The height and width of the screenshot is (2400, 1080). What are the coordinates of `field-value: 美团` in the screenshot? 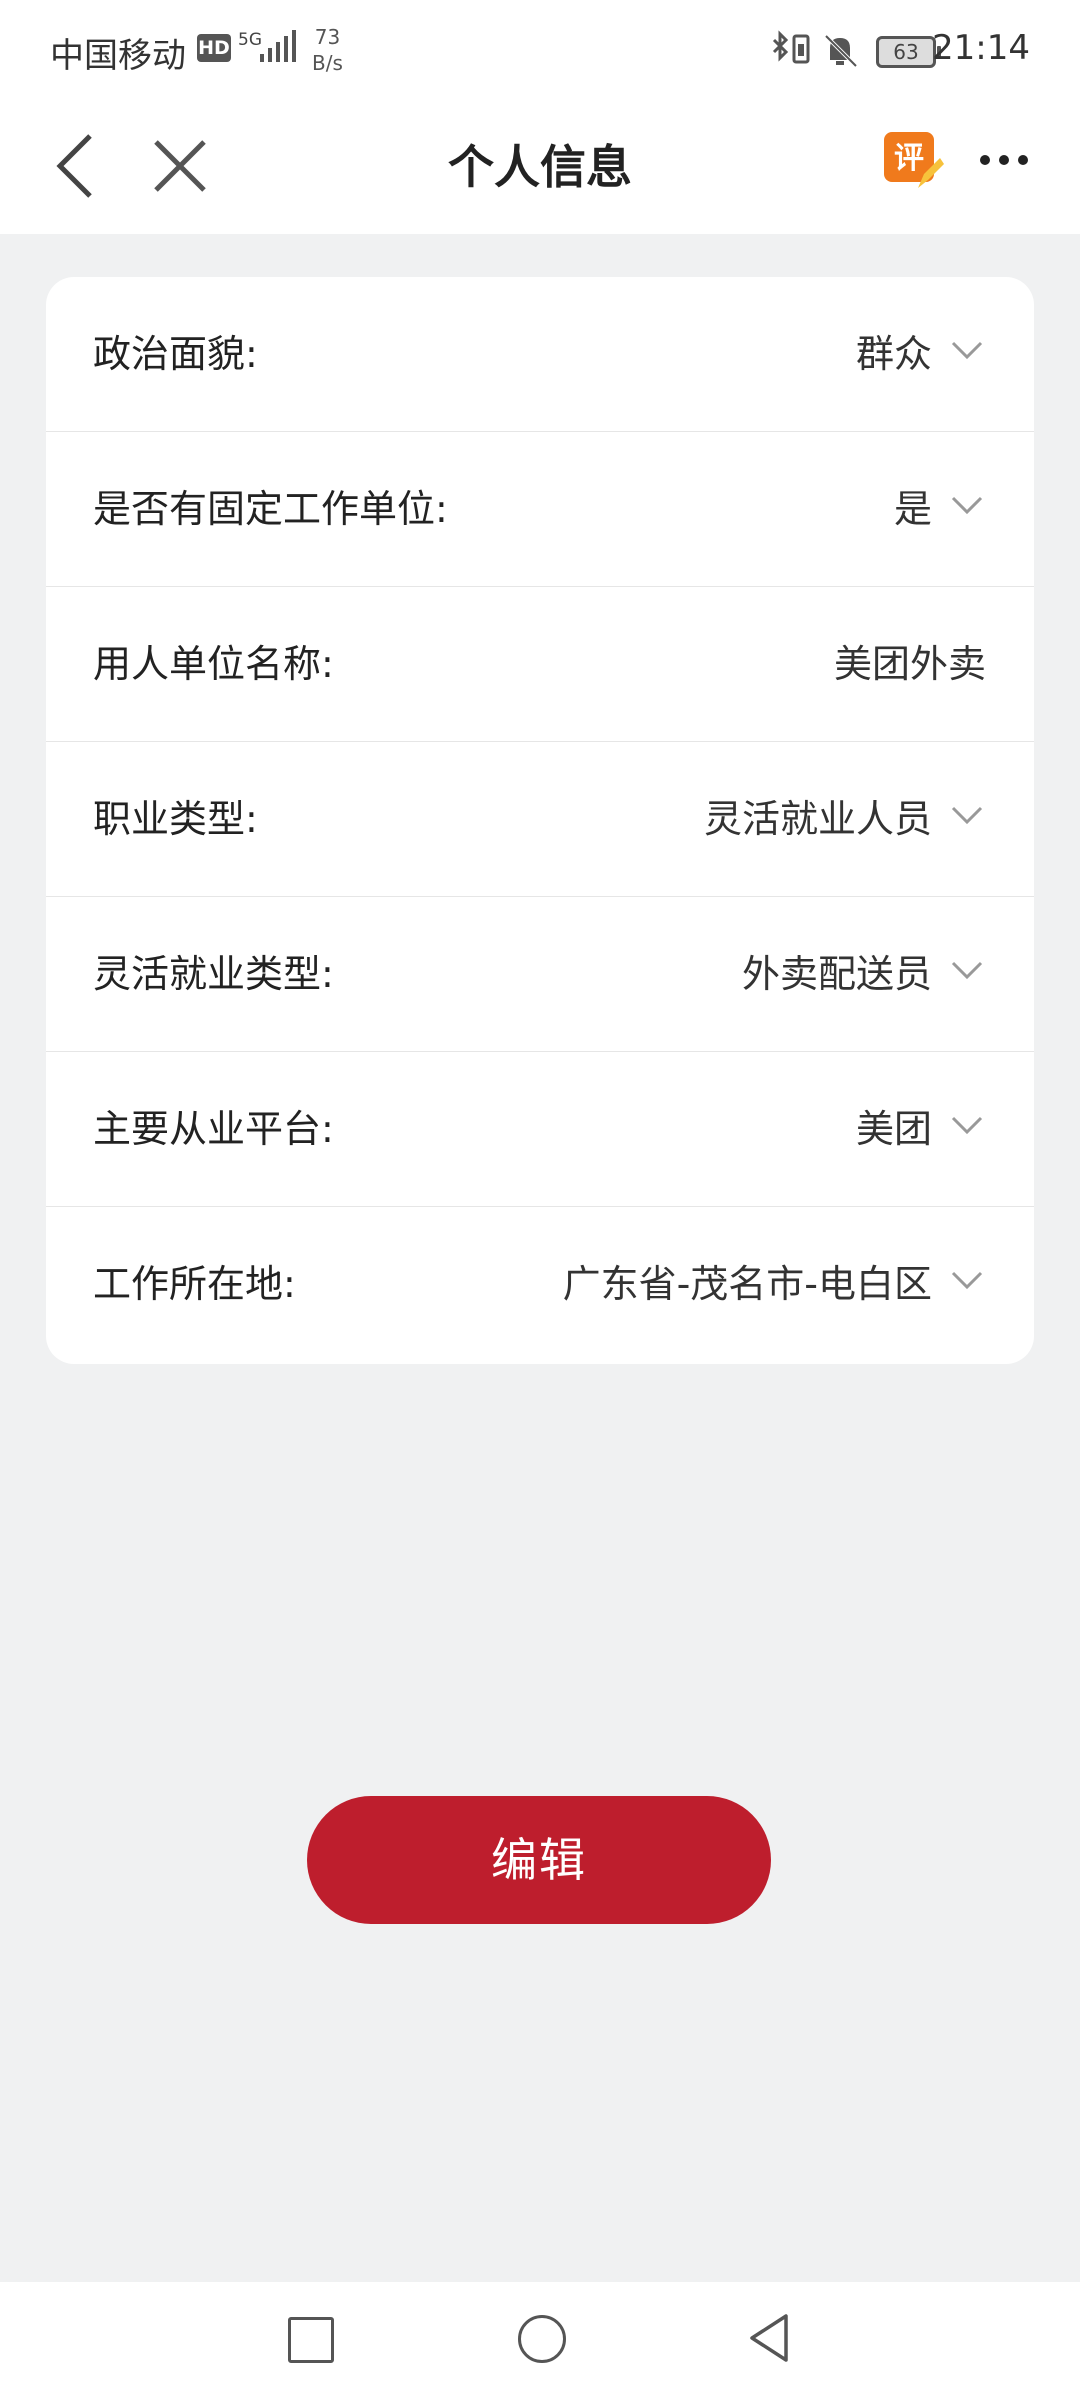 It's located at (893, 1129).